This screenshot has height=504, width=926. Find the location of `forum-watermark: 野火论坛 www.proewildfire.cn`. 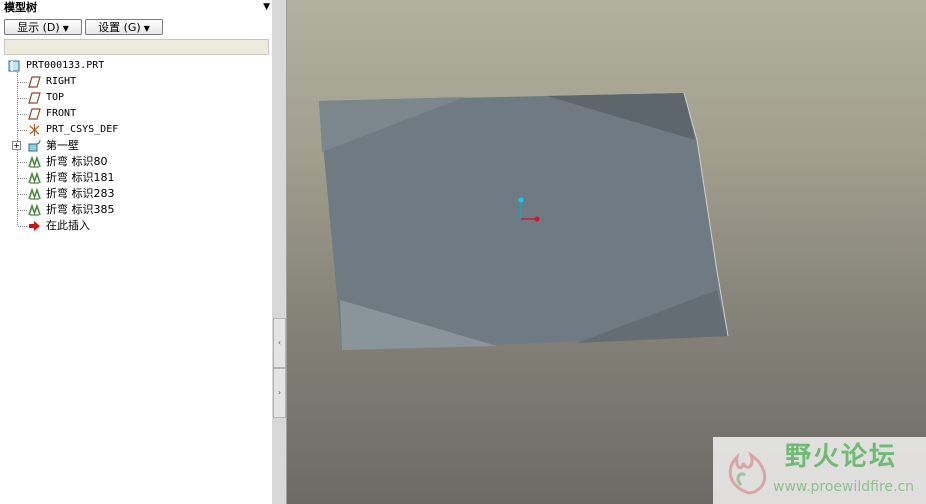

forum-watermark: 野火论坛 www.proewildfire.cn is located at coordinates (819, 470).